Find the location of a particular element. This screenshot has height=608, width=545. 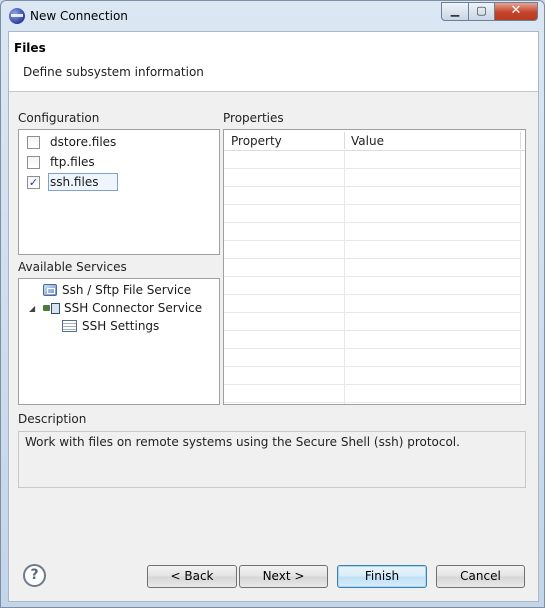

column-header-value: Value is located at coordinates (367, 141).